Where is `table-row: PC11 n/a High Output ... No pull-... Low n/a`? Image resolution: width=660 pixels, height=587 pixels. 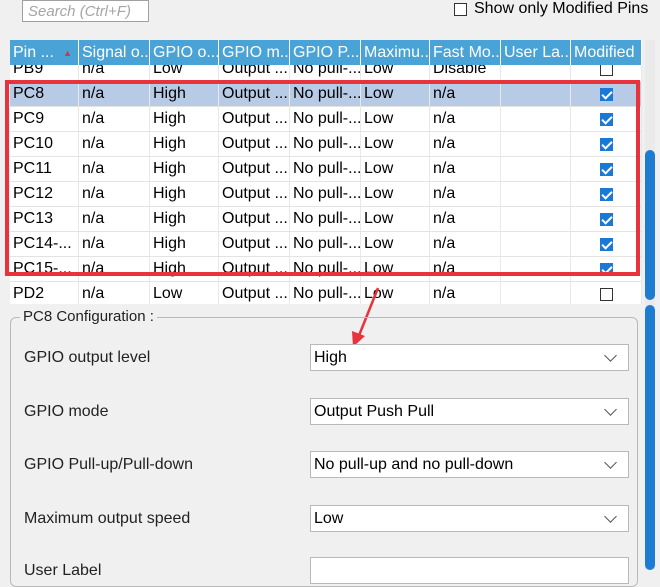
table-row: PC11 n/a High Output ... No pull-... Low n/a is located at coordinates (326, 169).